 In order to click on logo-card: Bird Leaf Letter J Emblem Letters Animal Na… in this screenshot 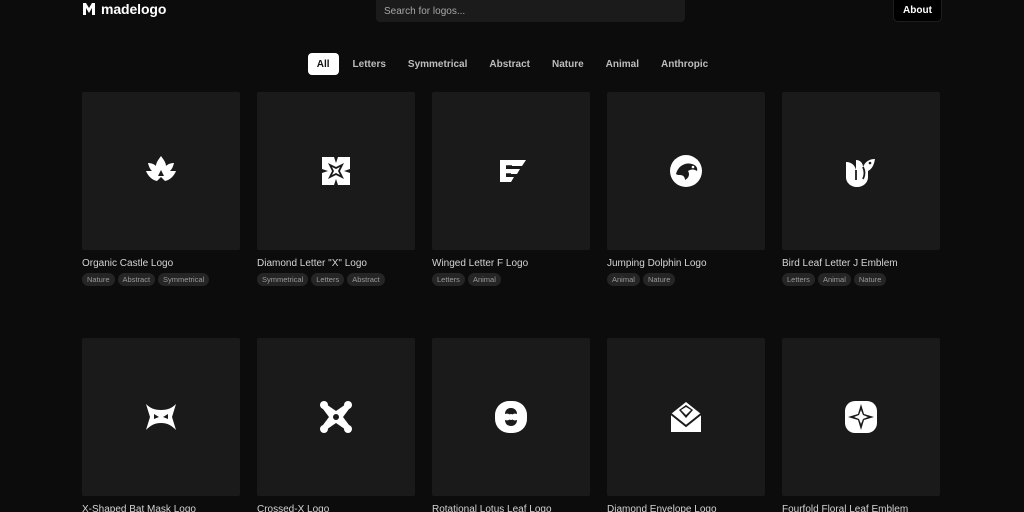, I will do `click(861, 189)`.